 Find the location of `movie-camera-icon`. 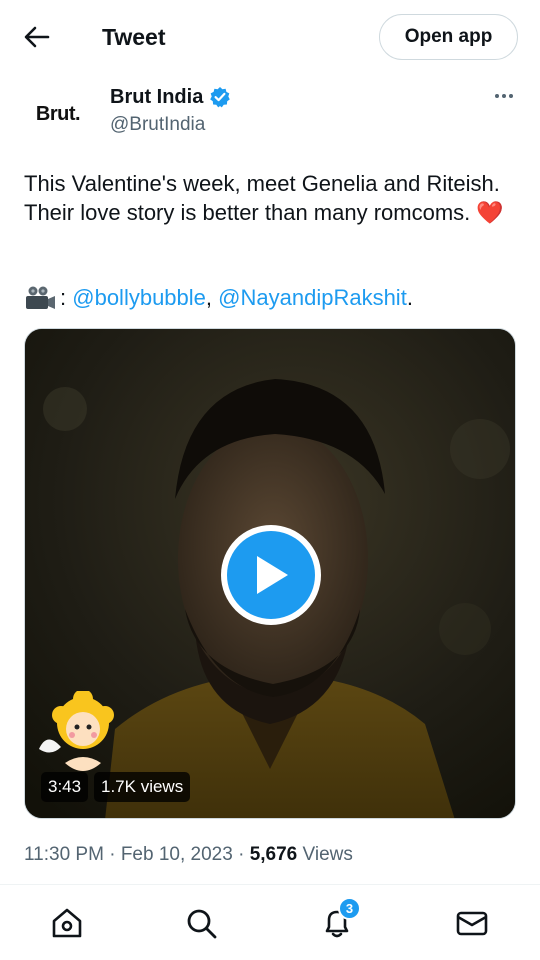

movie-camera-icon is located at coordinates (40, 298).